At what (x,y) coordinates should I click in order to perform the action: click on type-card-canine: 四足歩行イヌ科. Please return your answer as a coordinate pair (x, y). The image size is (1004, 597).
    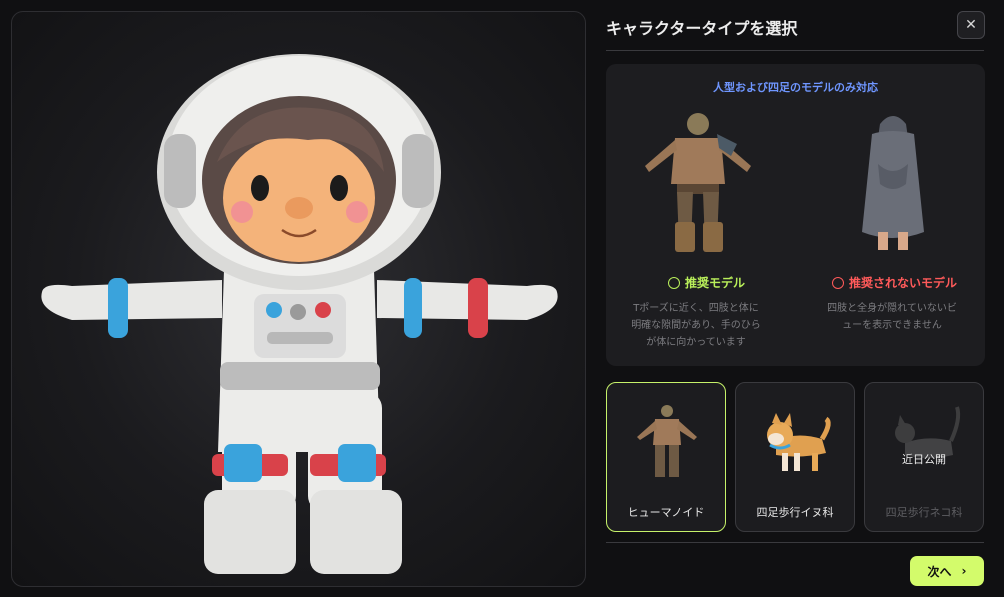
    Looking at the image, I should click on (795, 457).